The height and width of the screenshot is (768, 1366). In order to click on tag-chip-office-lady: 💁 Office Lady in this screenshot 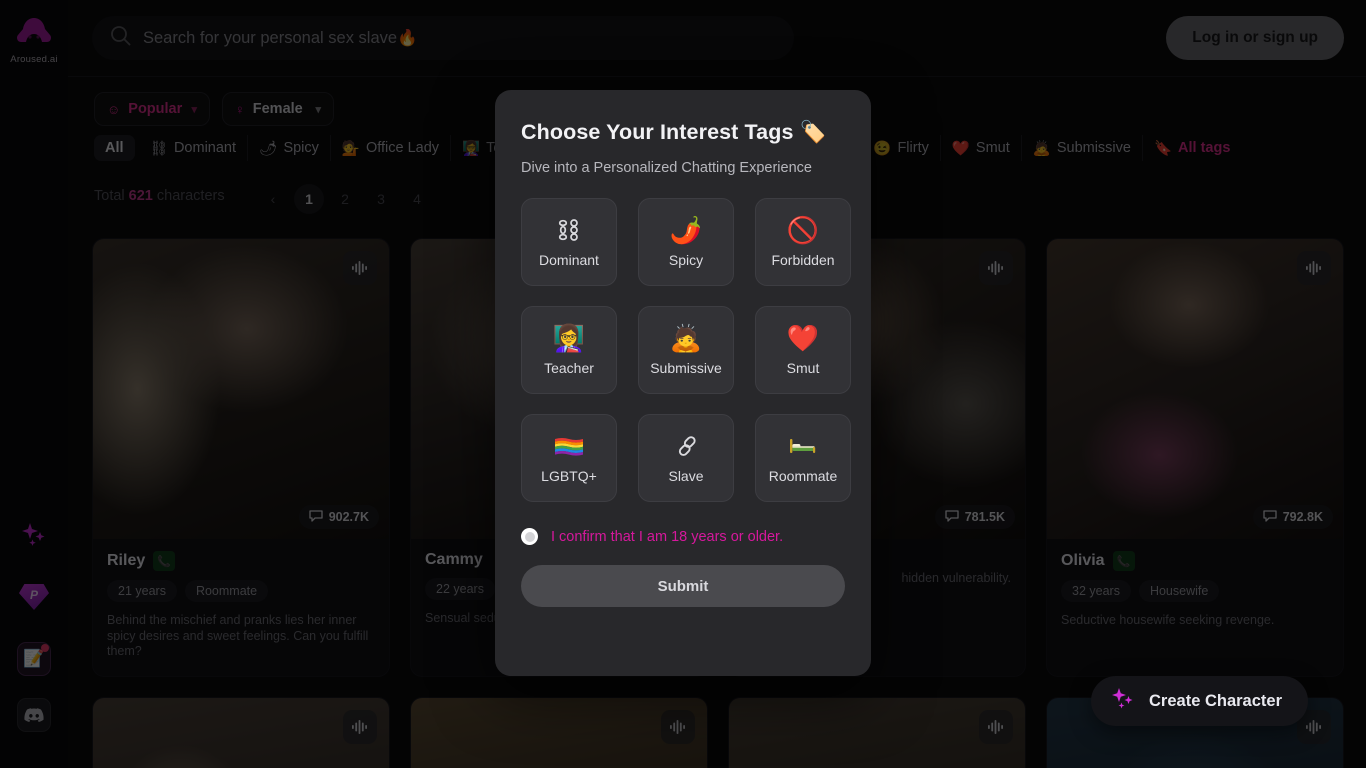, I will do `click(391, 148)`.